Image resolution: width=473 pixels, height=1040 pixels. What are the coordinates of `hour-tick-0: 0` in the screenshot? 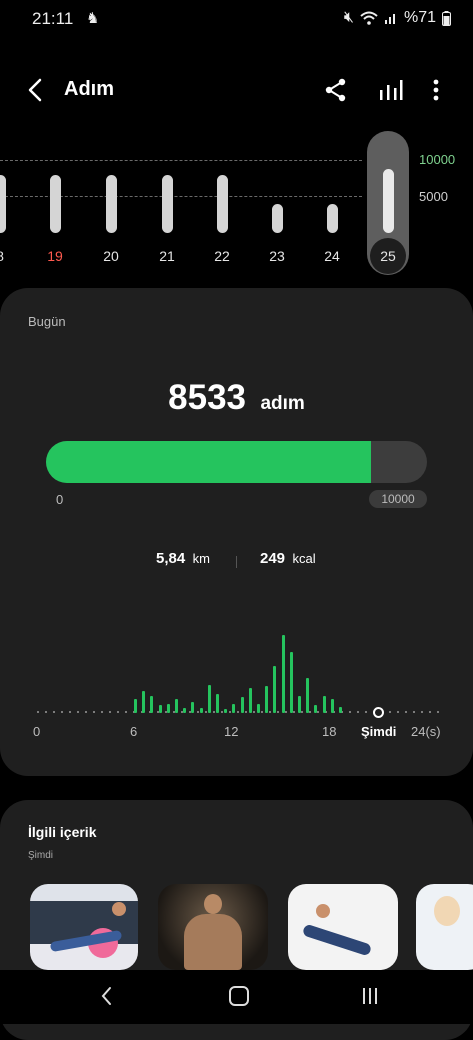 It's located at (37, 731).